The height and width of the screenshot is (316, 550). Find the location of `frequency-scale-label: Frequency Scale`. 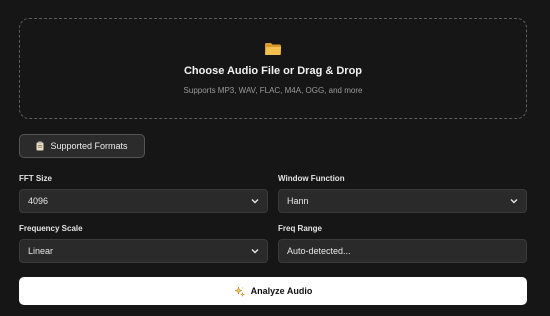

frequency-scale-label: Frequency Scale is located at coordinates (51, 228).